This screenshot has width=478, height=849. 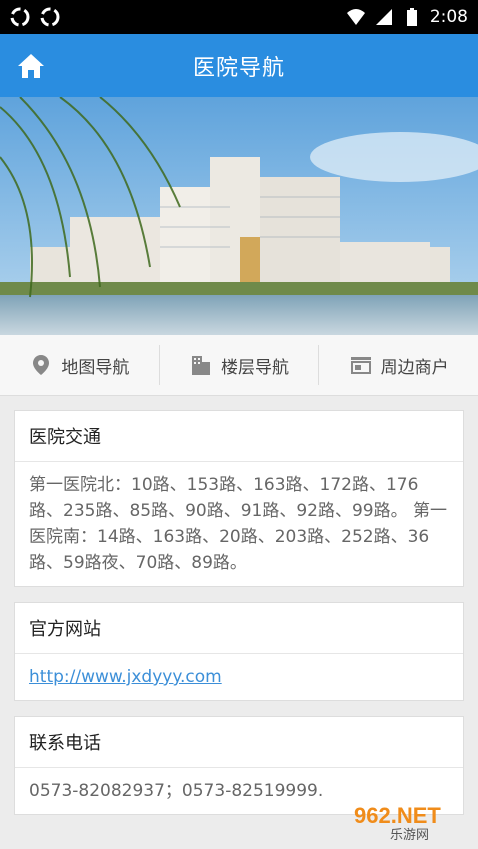 I want to click on website-link: http://www.jxdyyy.com, so click(x=125, y=677).